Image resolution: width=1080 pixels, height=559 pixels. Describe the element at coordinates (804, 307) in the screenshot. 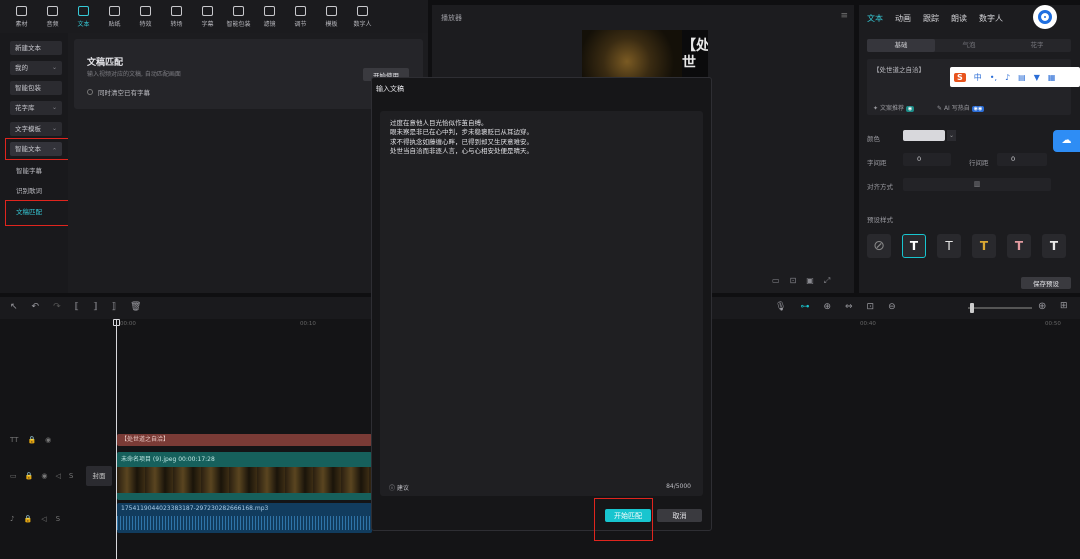

I see `link-icon: ⊶` at that location.